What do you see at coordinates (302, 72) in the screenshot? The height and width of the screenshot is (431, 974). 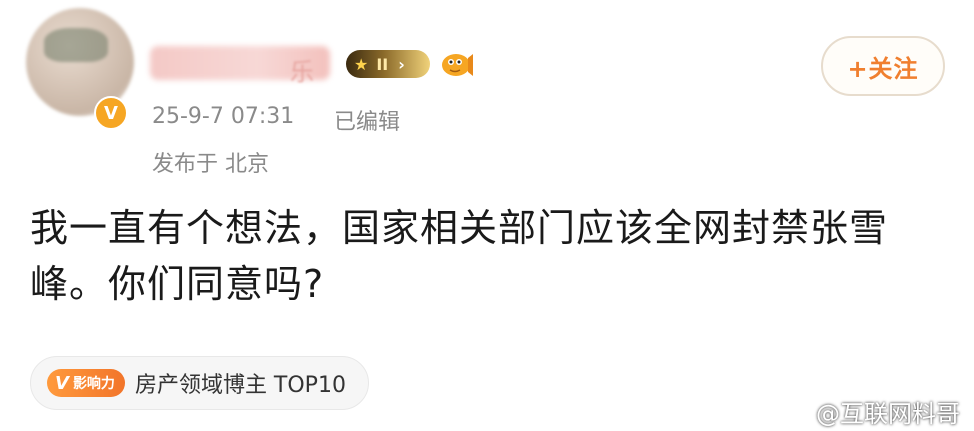 I see `username-tail: 乐` at bounding box center [302, 72].